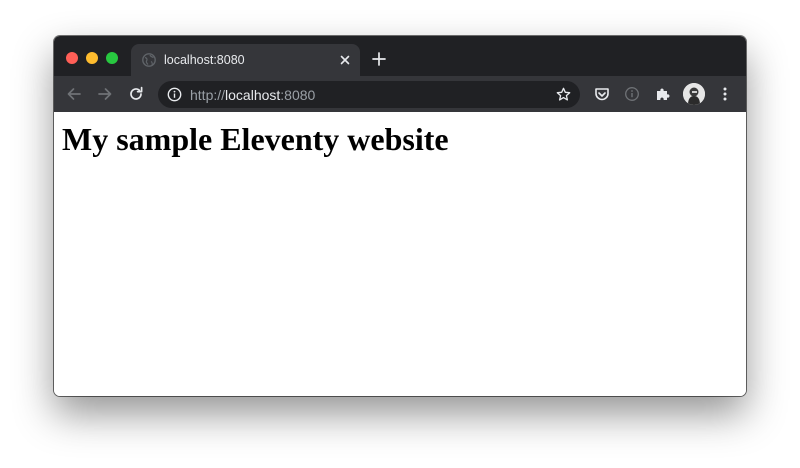  I want to click on puzzle-icon, so click(663, 94).